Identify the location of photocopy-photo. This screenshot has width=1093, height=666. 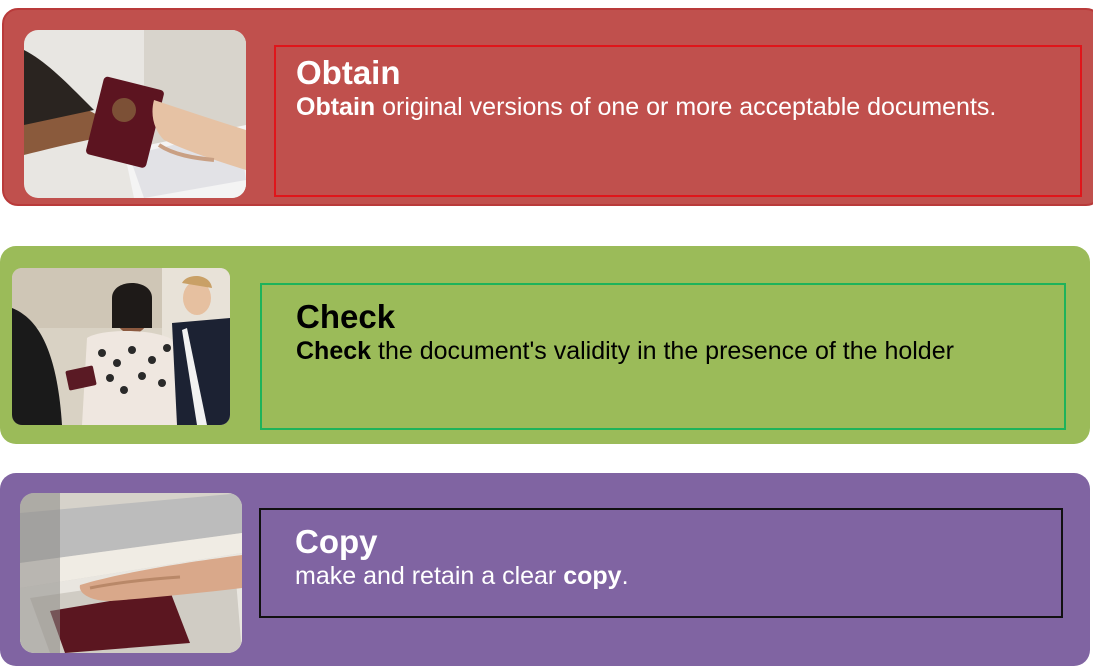
(131, 573).